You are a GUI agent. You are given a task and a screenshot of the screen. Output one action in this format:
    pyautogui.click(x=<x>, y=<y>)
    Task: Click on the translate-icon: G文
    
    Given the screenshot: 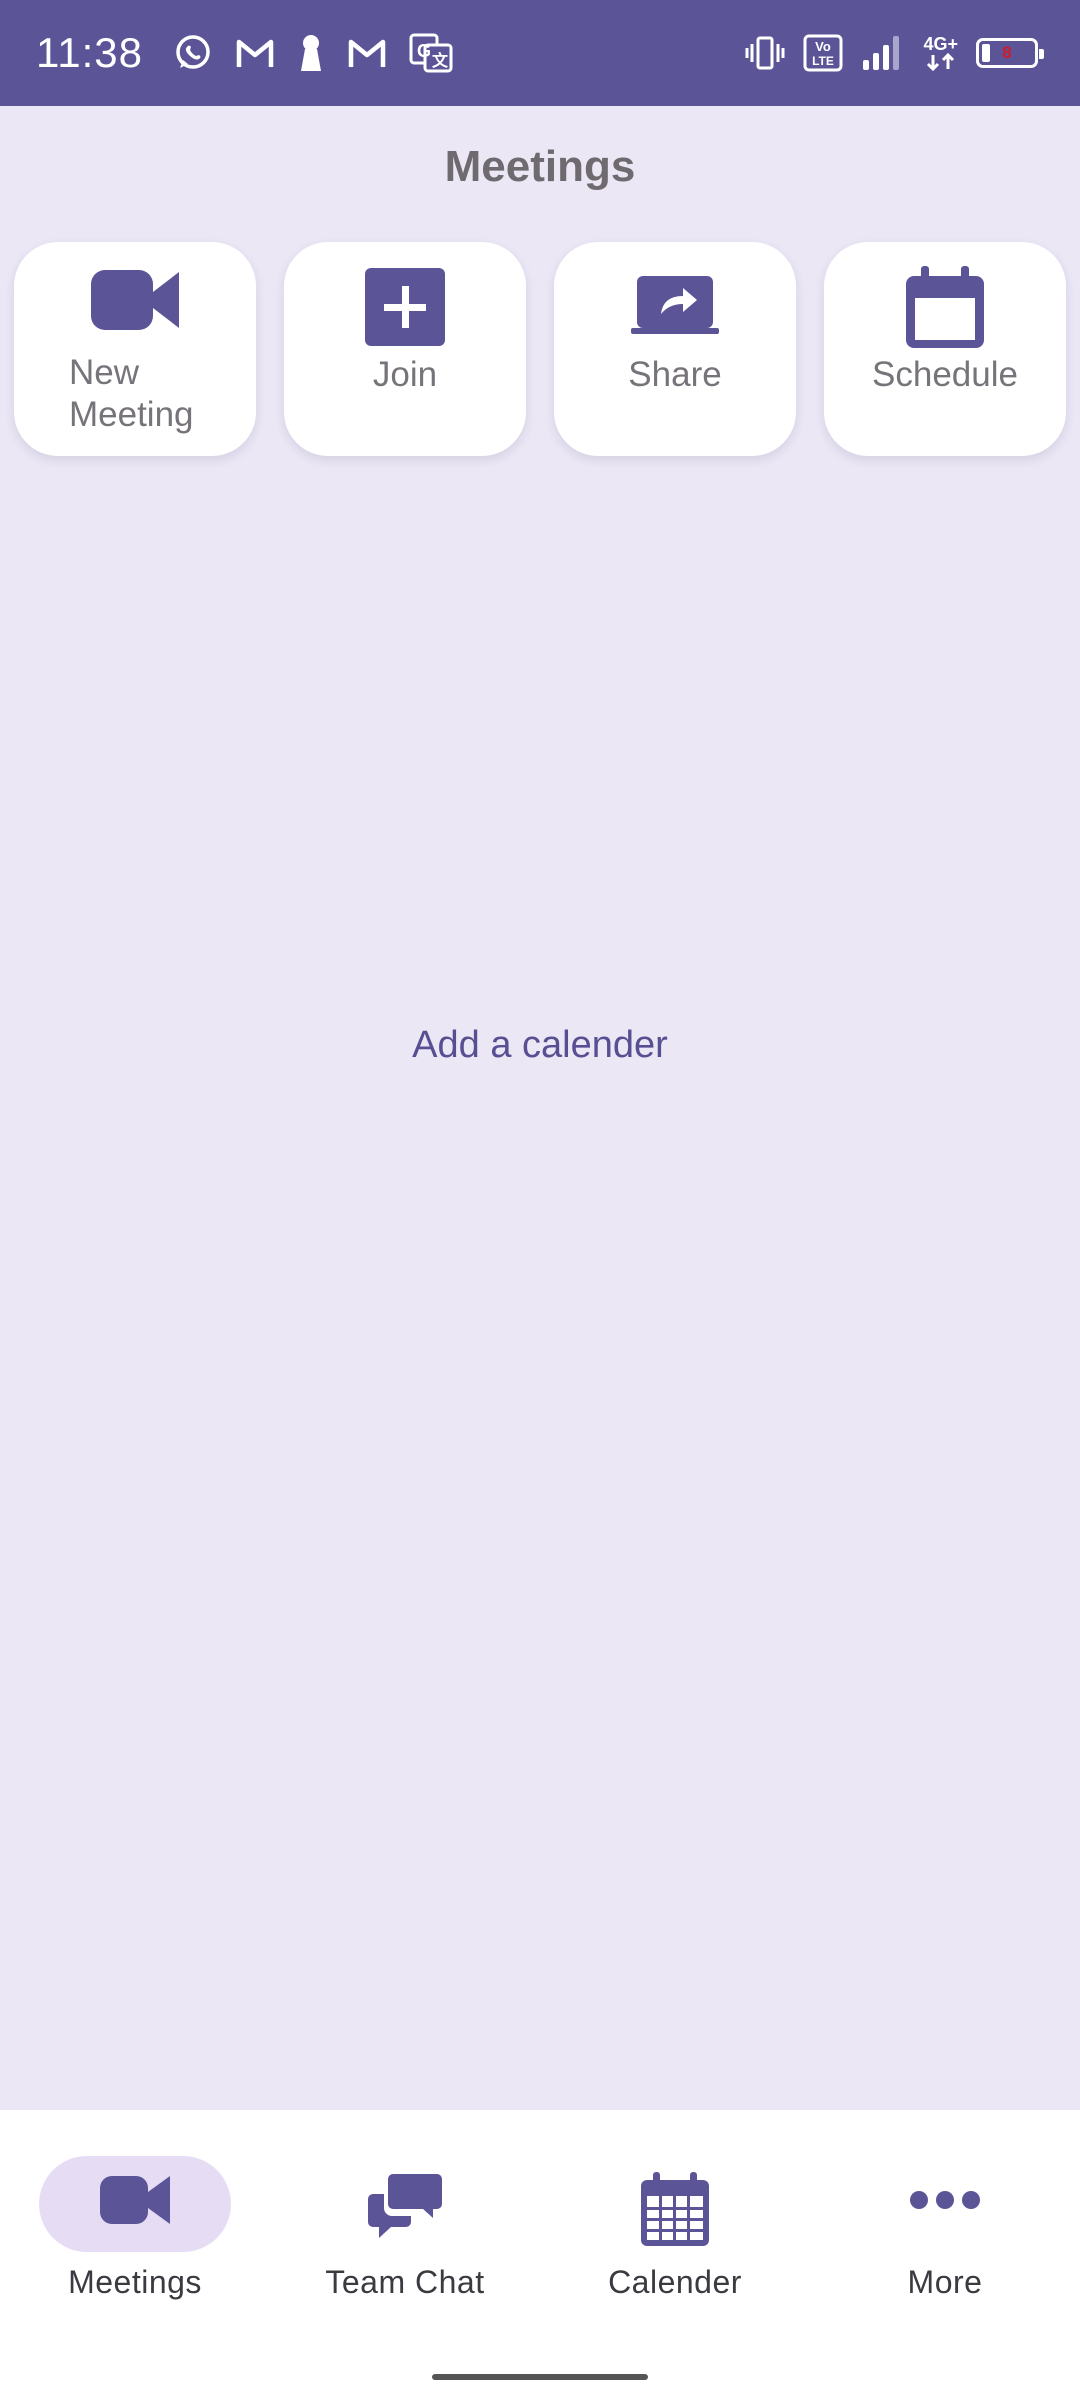 What is the action you would take?
    pyautogui.click(x=431, y=53)
    